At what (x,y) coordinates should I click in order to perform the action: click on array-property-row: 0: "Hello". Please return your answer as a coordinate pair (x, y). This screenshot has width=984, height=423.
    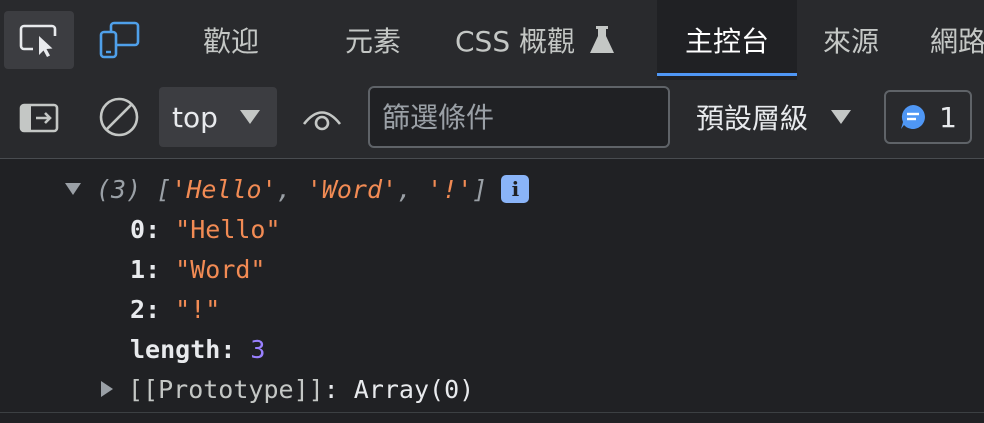
    Looking at the image, I should click on (205, 229).